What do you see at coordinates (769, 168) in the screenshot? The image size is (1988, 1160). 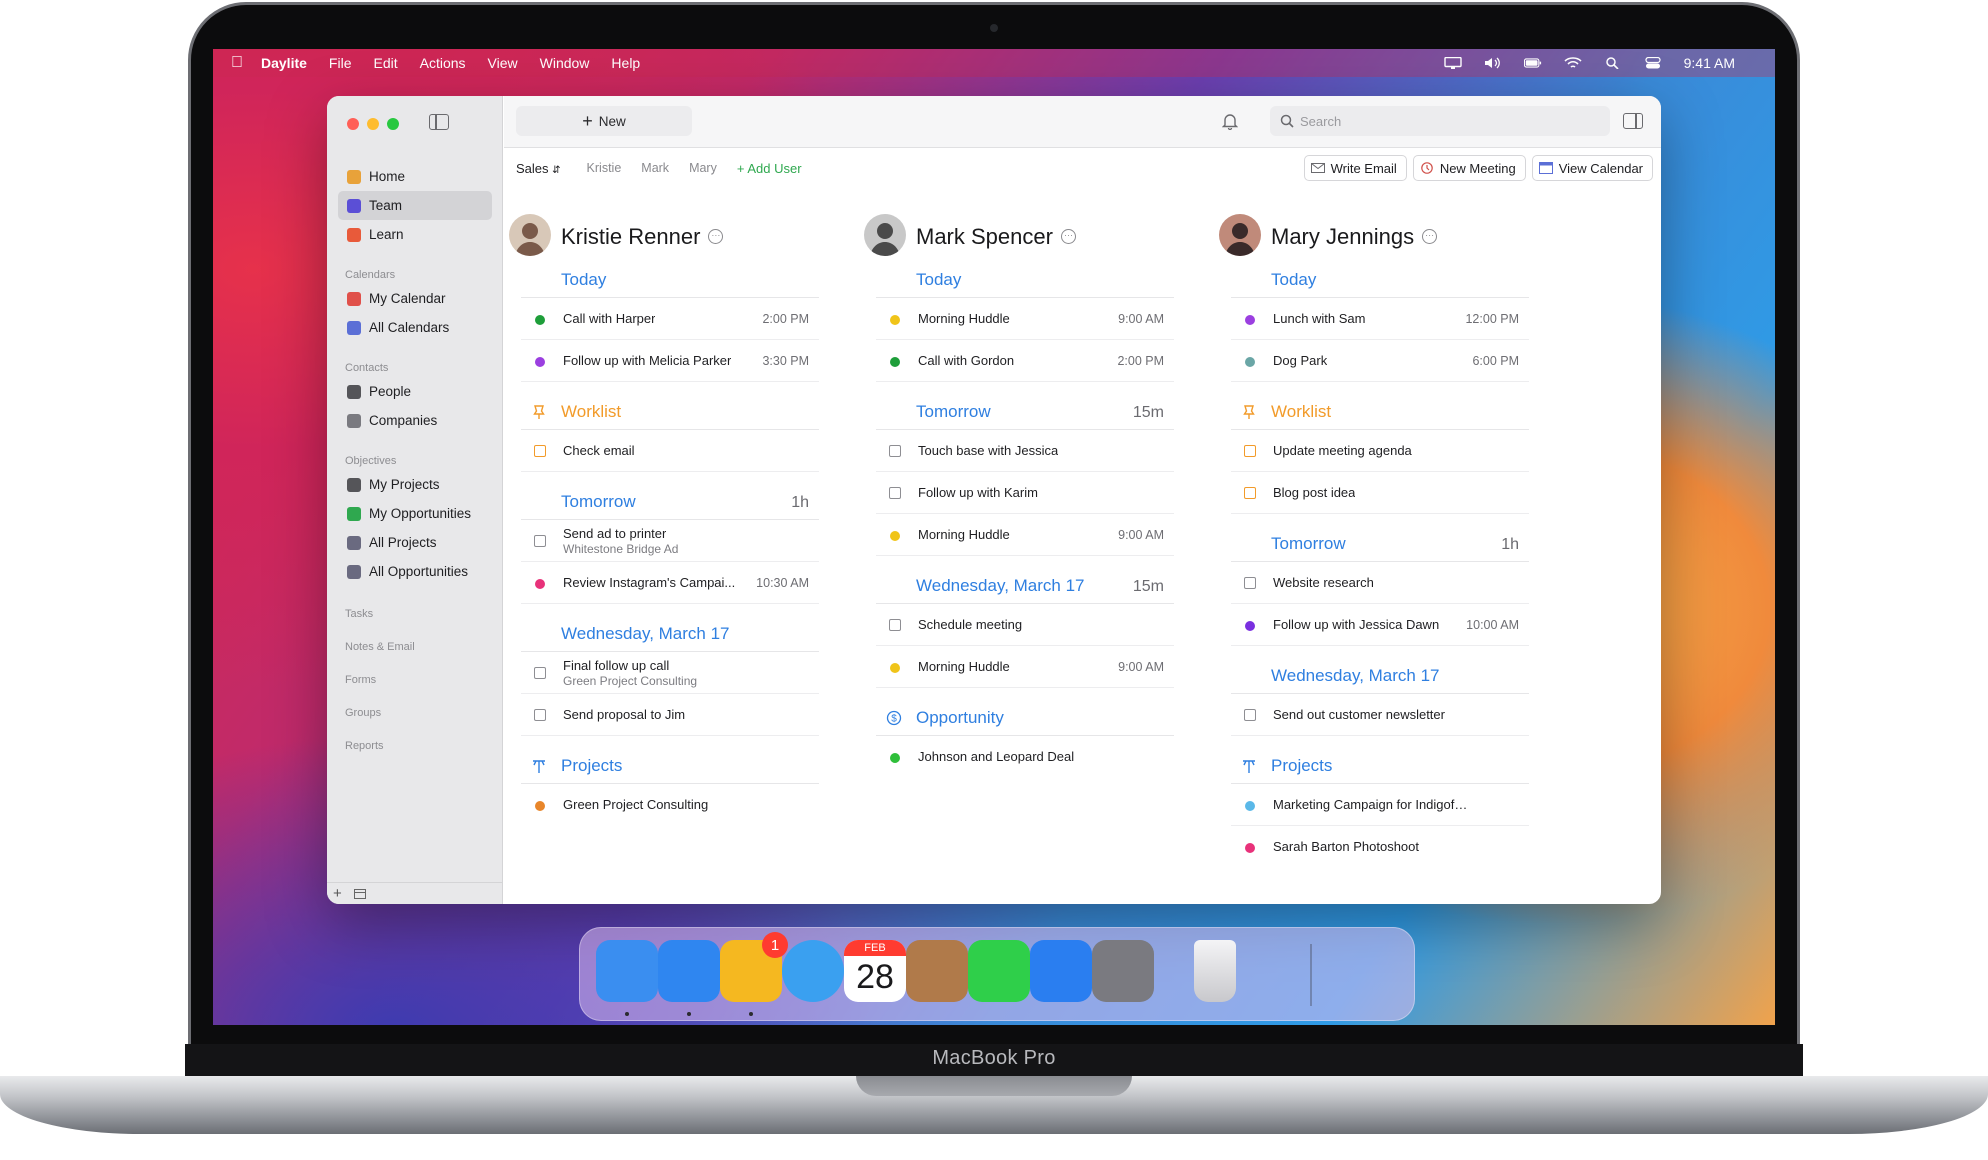 I see `add-user-button: + Add User` at bounding box center [769, 168].